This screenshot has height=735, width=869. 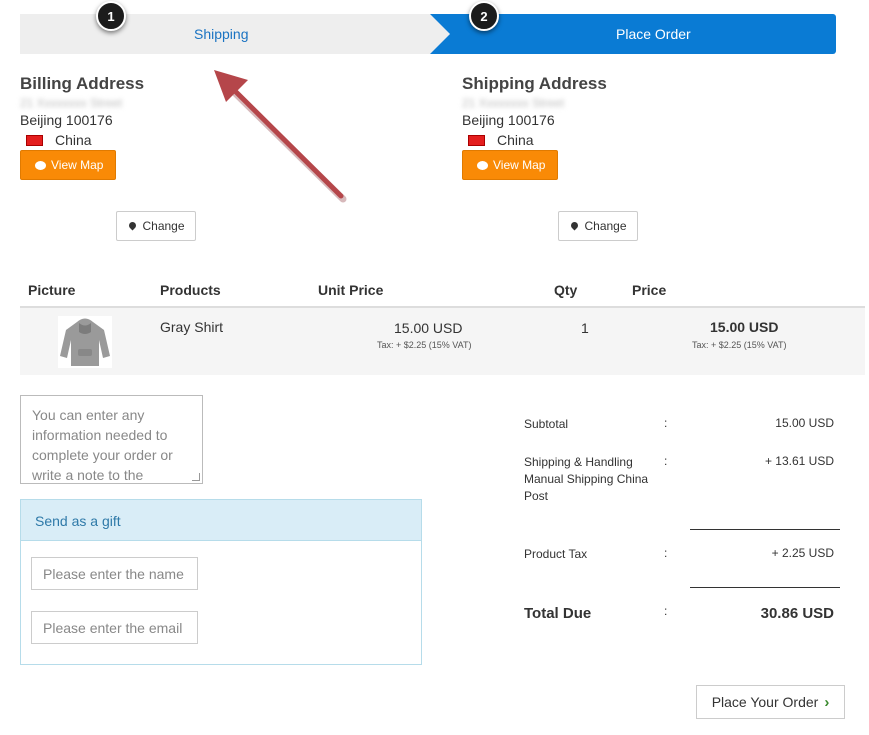 What do you see at coordinates (221, 520) in the screenshot?
I see `gift-panel-title: Send as a gift` at bounding box center [221, 520].